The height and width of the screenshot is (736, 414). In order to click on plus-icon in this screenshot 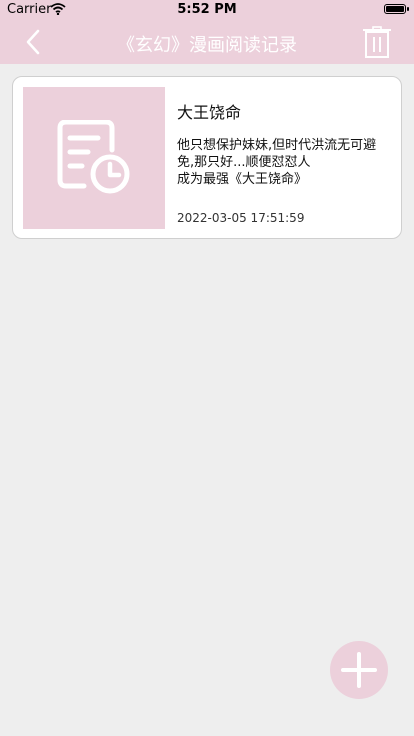, I will do `click(359, 670)`.